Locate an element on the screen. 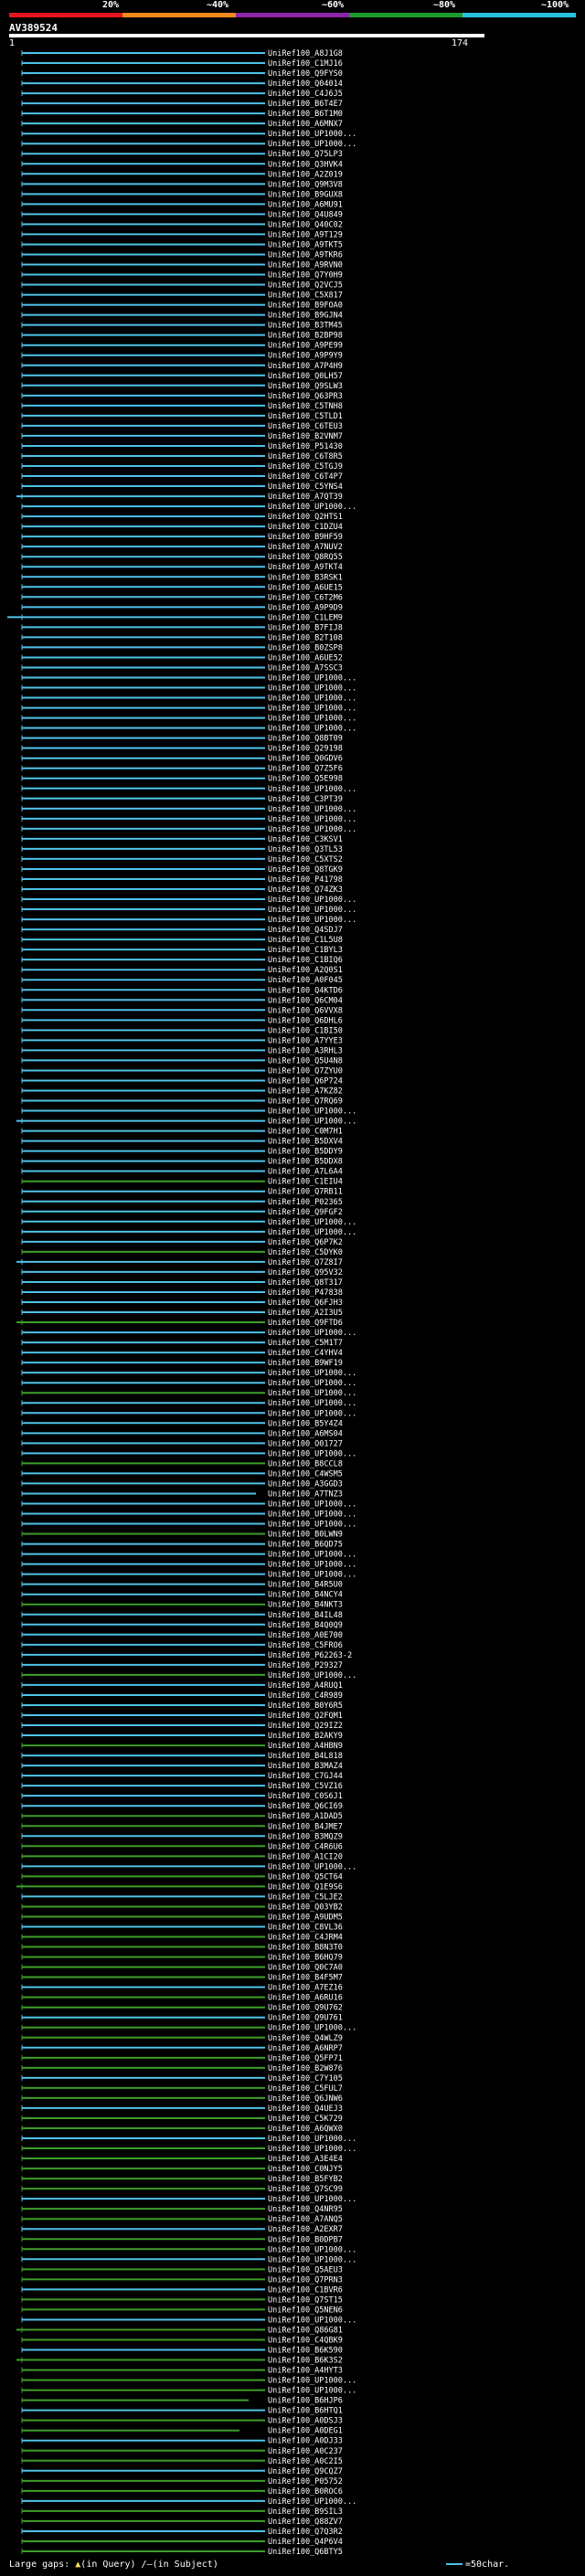 This screenshot has height=2576, width=585. hit-label: UniRef100_C5FUL7 is located at coordinates (305, 2089).